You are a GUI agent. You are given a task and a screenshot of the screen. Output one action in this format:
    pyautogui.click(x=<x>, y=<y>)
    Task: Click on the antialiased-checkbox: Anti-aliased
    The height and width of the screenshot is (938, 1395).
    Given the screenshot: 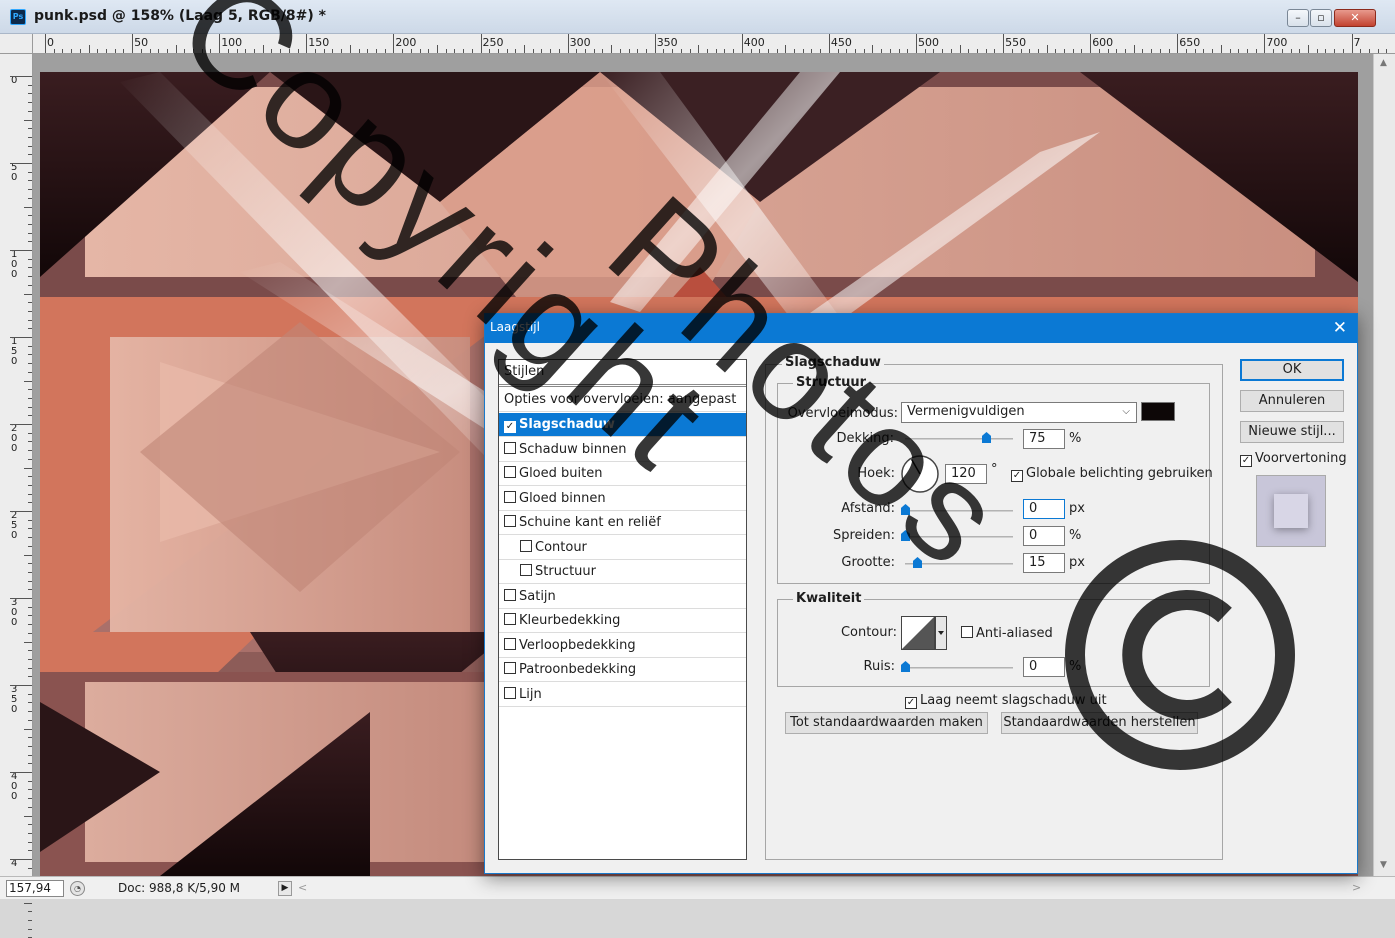 What is the action you would take?
    pyautogui.click(x=1007, y=633)
    